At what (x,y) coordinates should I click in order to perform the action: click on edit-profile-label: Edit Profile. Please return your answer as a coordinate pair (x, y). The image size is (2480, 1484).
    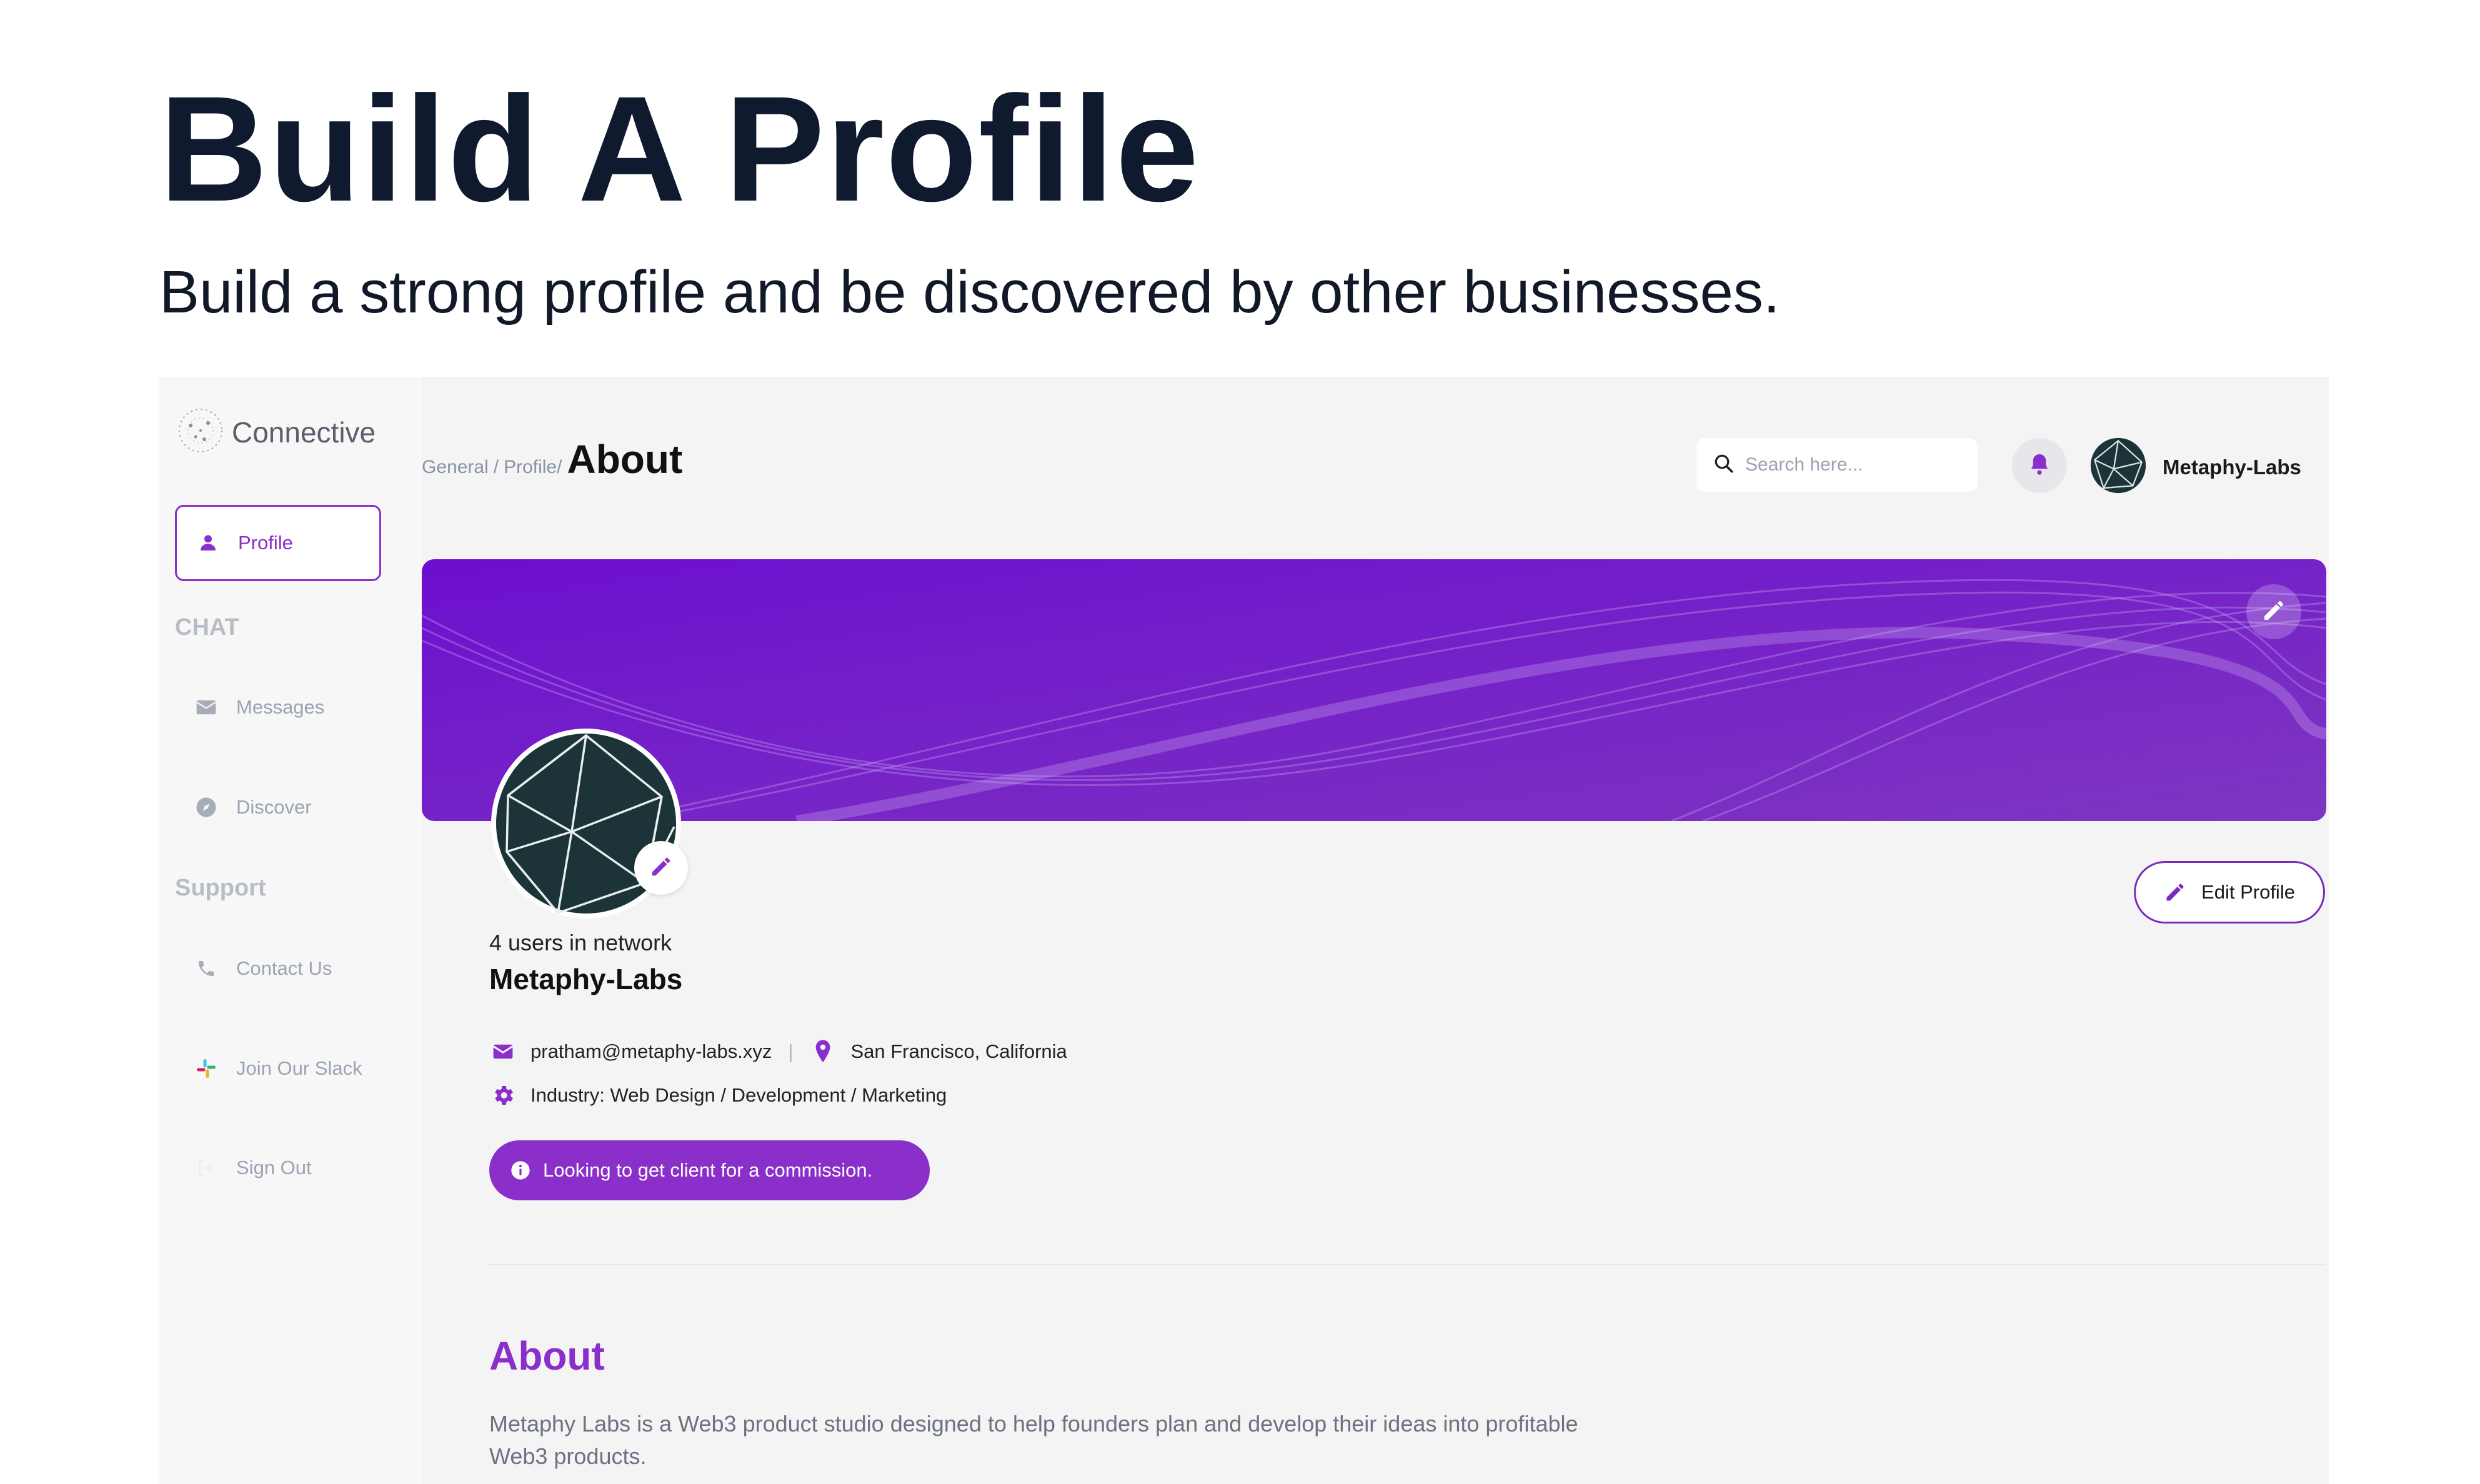
    Looking at the image, I should click on (2248, 892).